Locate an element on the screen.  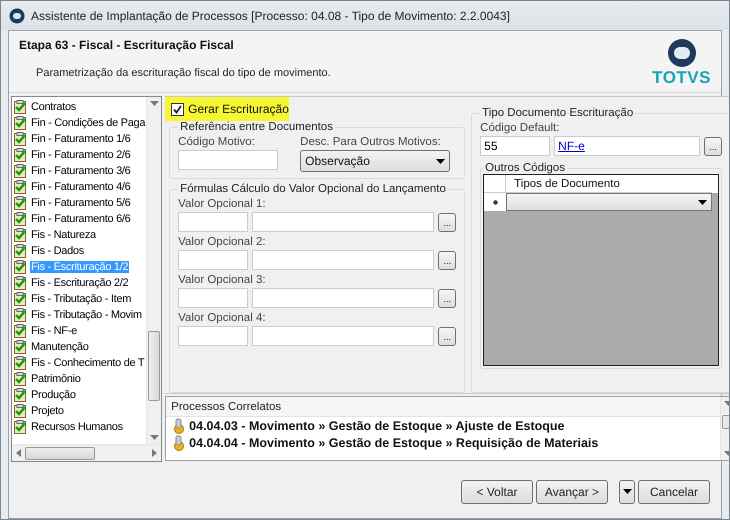
tree-item: Patrimônio is located at coordinates (56, 379).